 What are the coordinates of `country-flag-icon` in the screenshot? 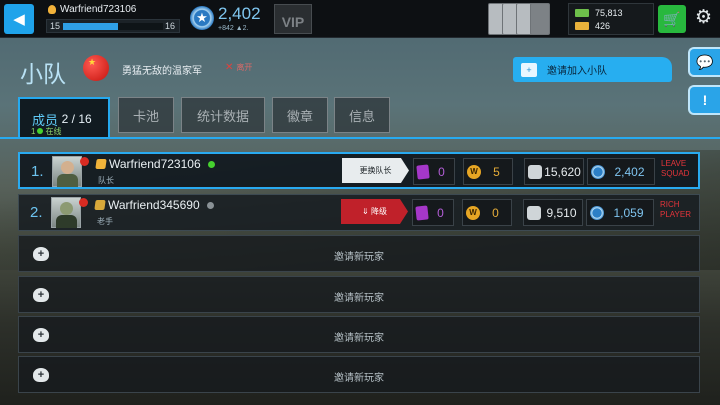 It's located at (83, 202).